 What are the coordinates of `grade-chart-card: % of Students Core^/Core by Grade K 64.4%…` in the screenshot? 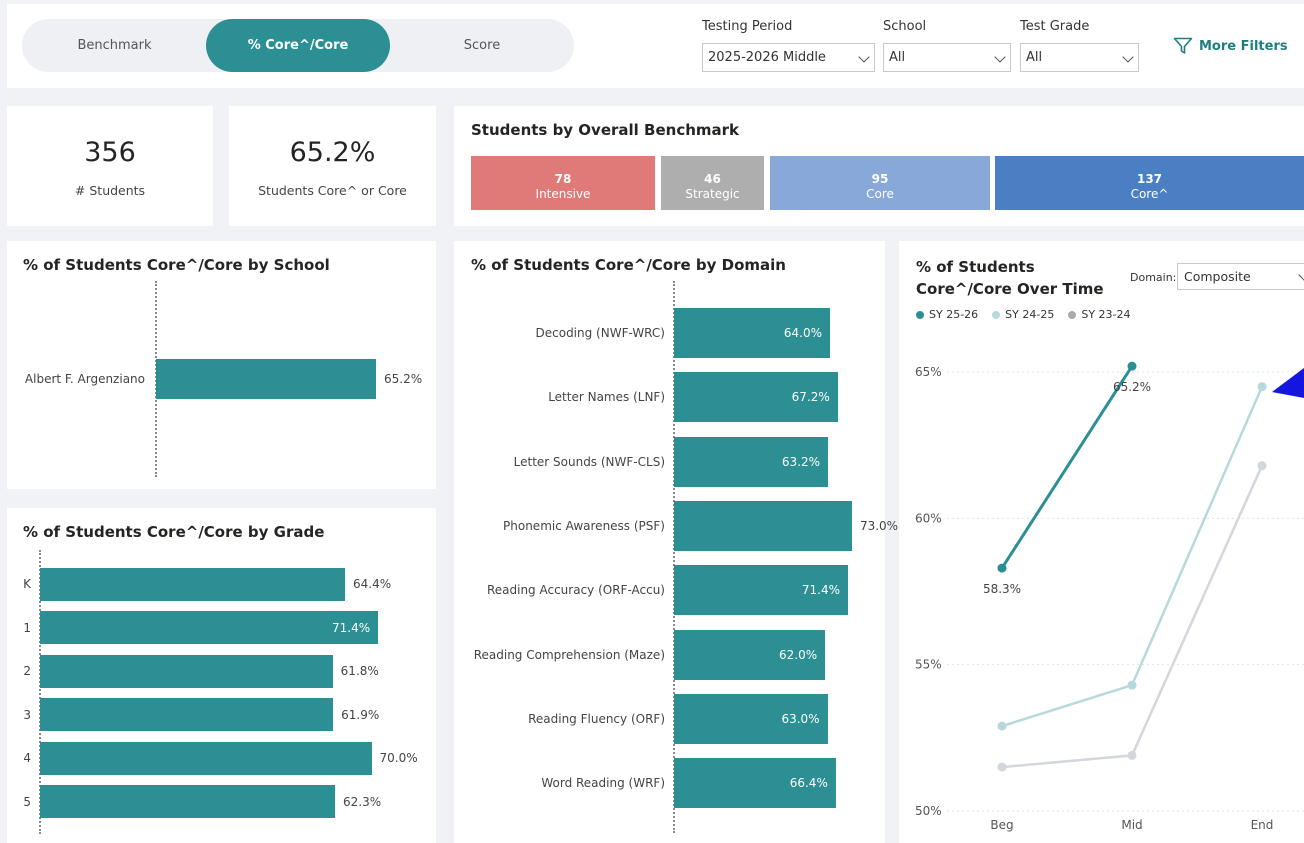 It's located at (221, 675).